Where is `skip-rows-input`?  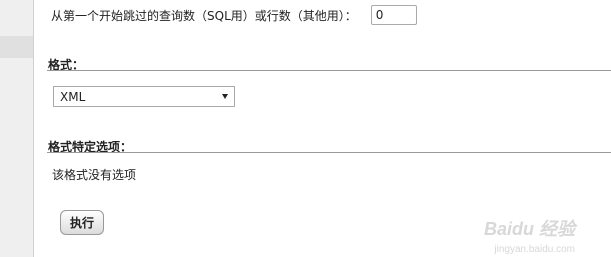
skip-rows-input is located at coordinates (393, 15).